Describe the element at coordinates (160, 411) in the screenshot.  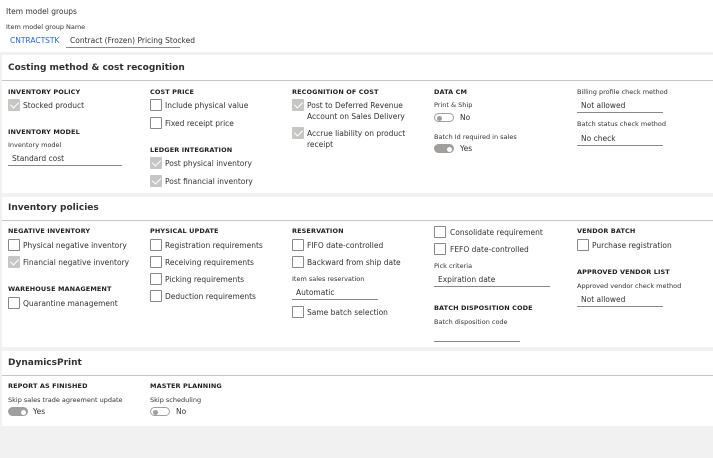
I see `skip-scheduling-toggle` at that location.